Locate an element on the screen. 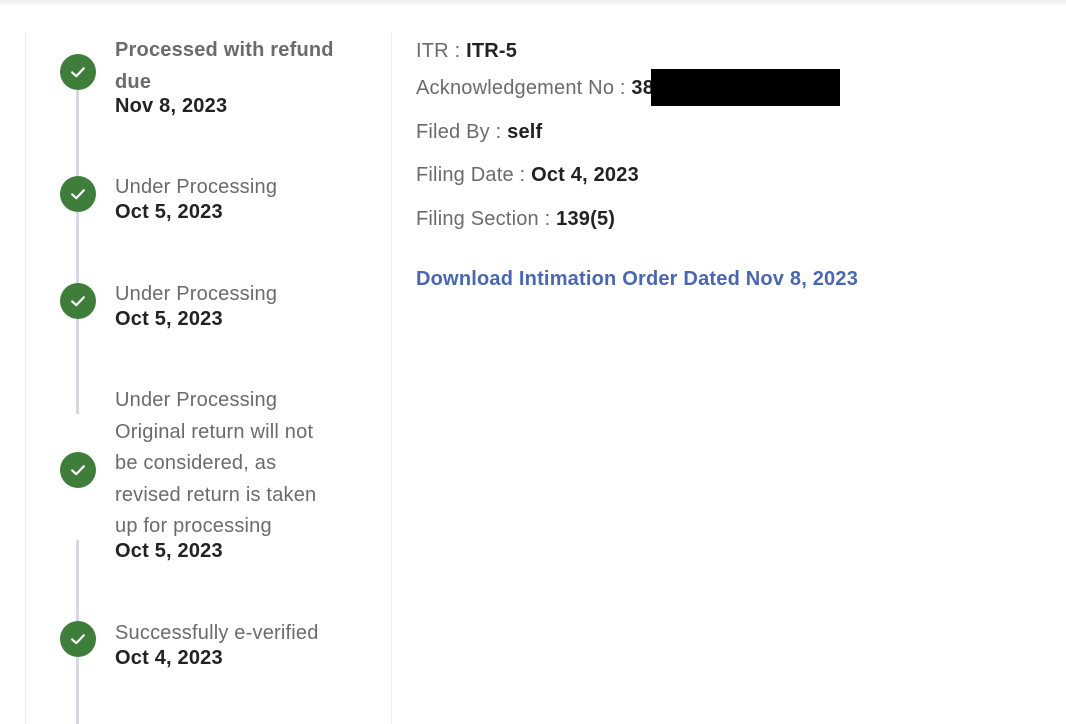 The image size is (1066, 724). filed-by-row: Filed By : self is located at coordinates (479, 132).